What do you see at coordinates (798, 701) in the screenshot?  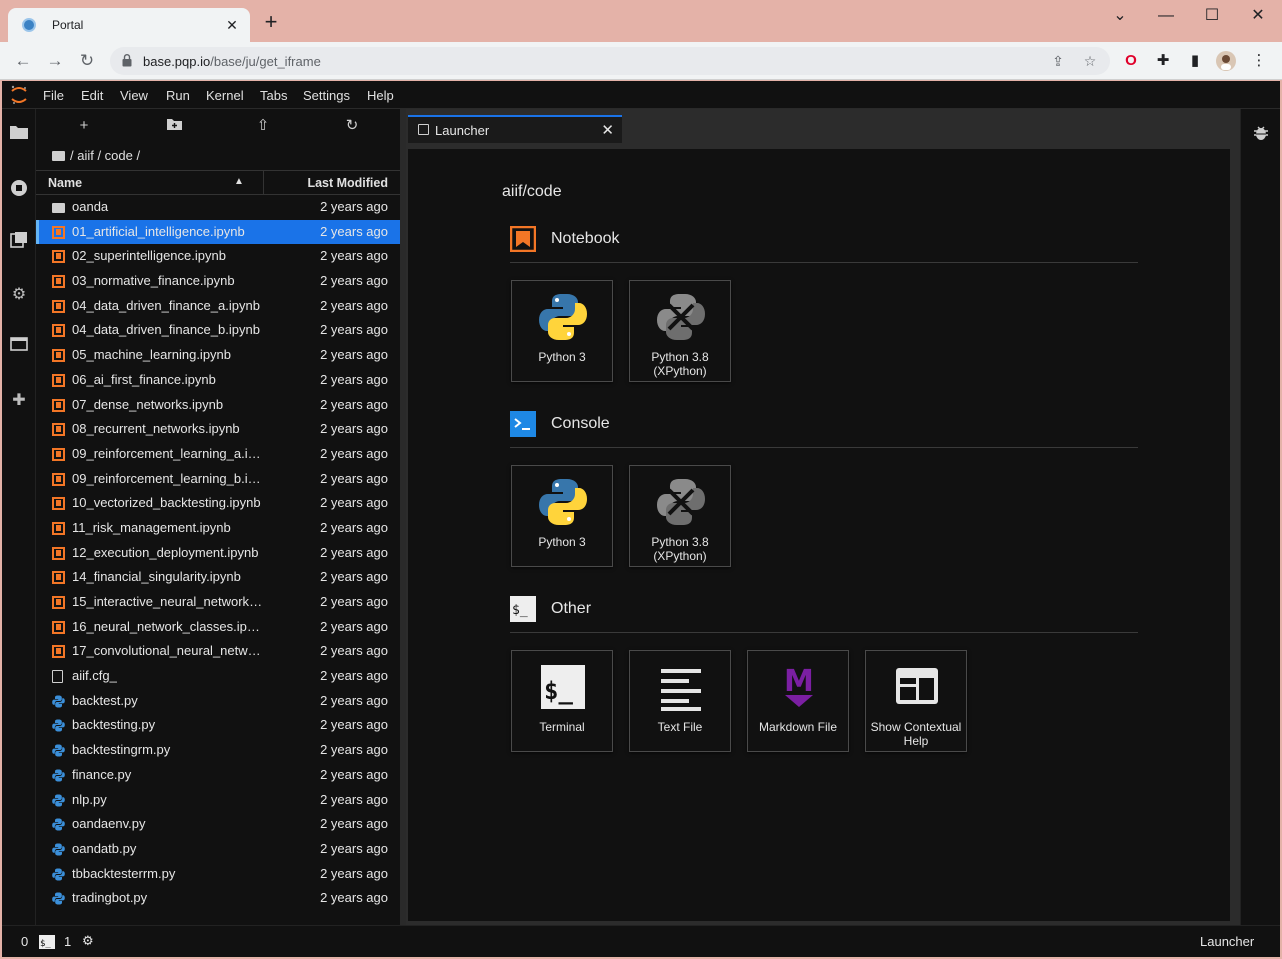 I see `card-markdown-file: M Markdown File` at bounding box center [798, 701].